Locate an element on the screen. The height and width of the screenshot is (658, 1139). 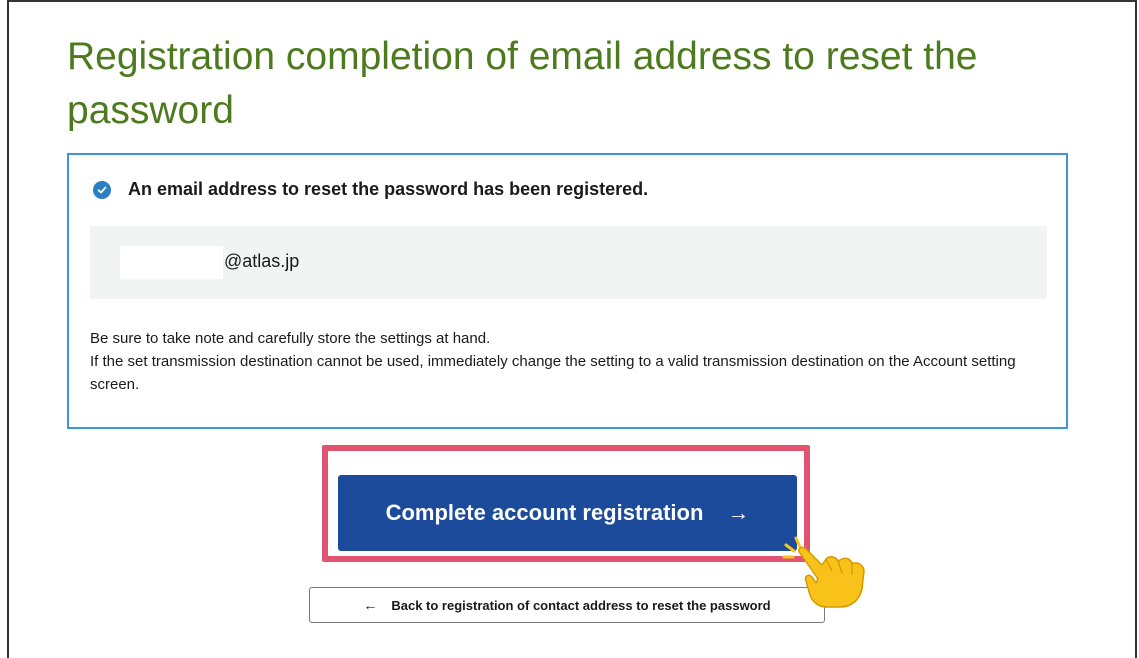
check-circle-icon is located at coordinates (102, 189).